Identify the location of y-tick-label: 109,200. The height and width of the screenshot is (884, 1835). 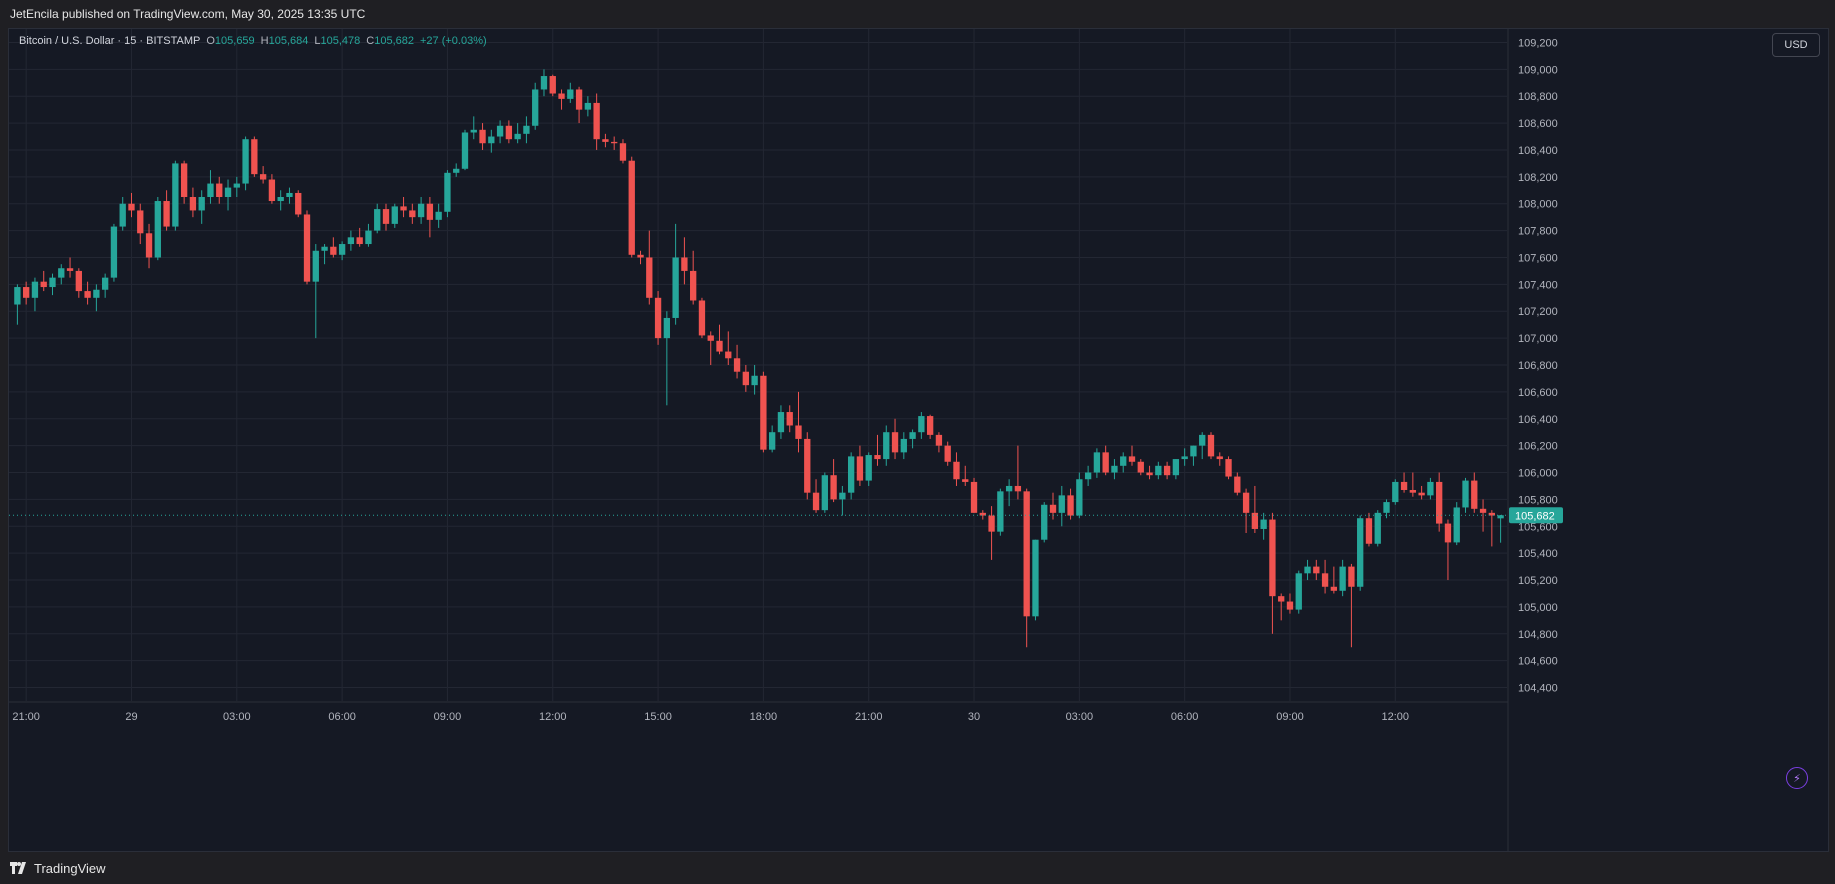
(1538, 43).